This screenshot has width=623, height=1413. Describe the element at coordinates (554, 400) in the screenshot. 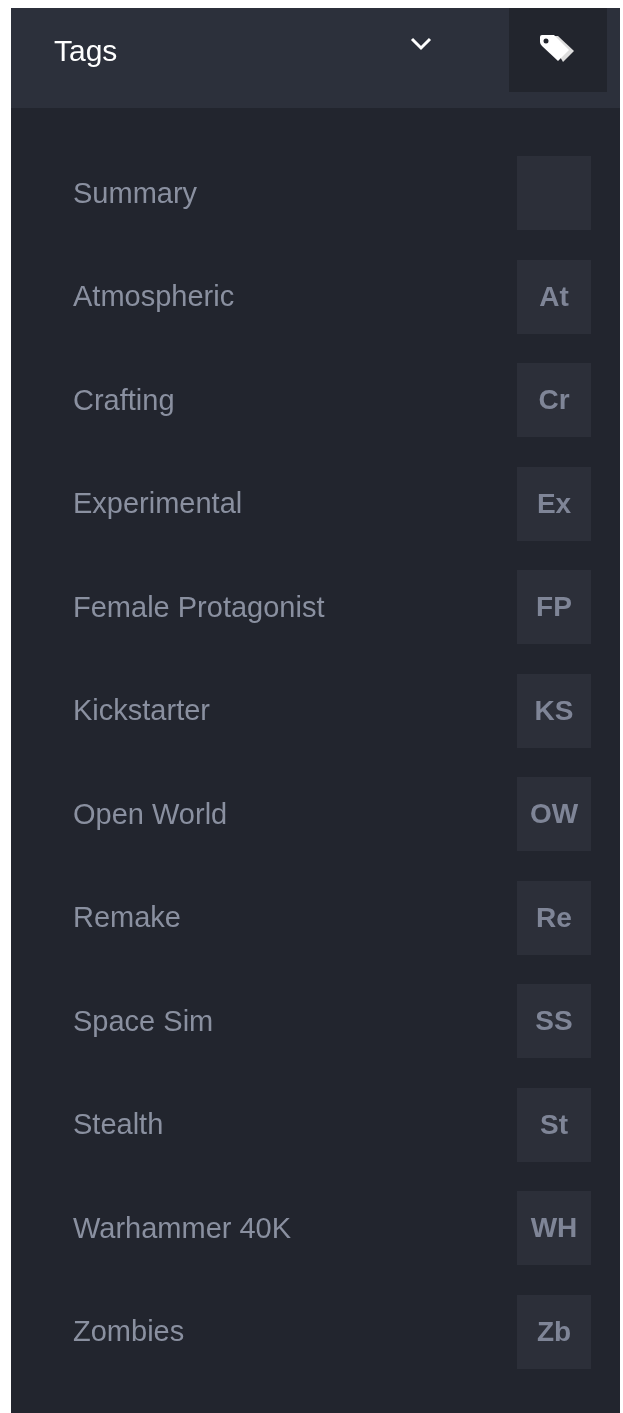

I see `tag-badge: Cr` at that location.